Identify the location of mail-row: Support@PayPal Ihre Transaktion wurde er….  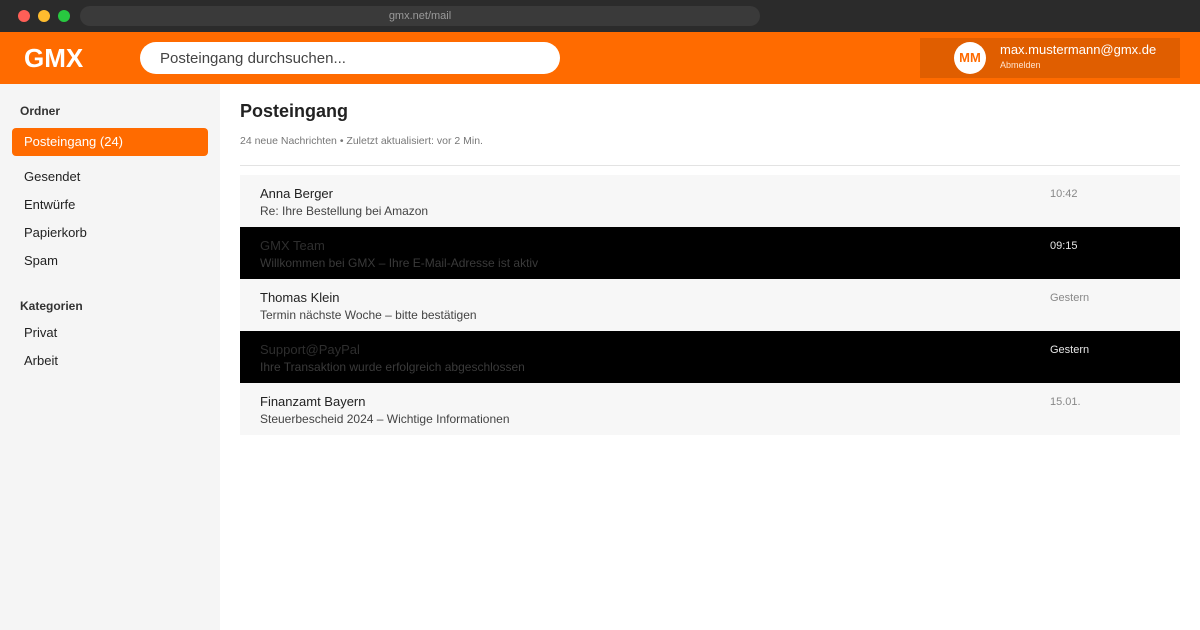
(710, 357).